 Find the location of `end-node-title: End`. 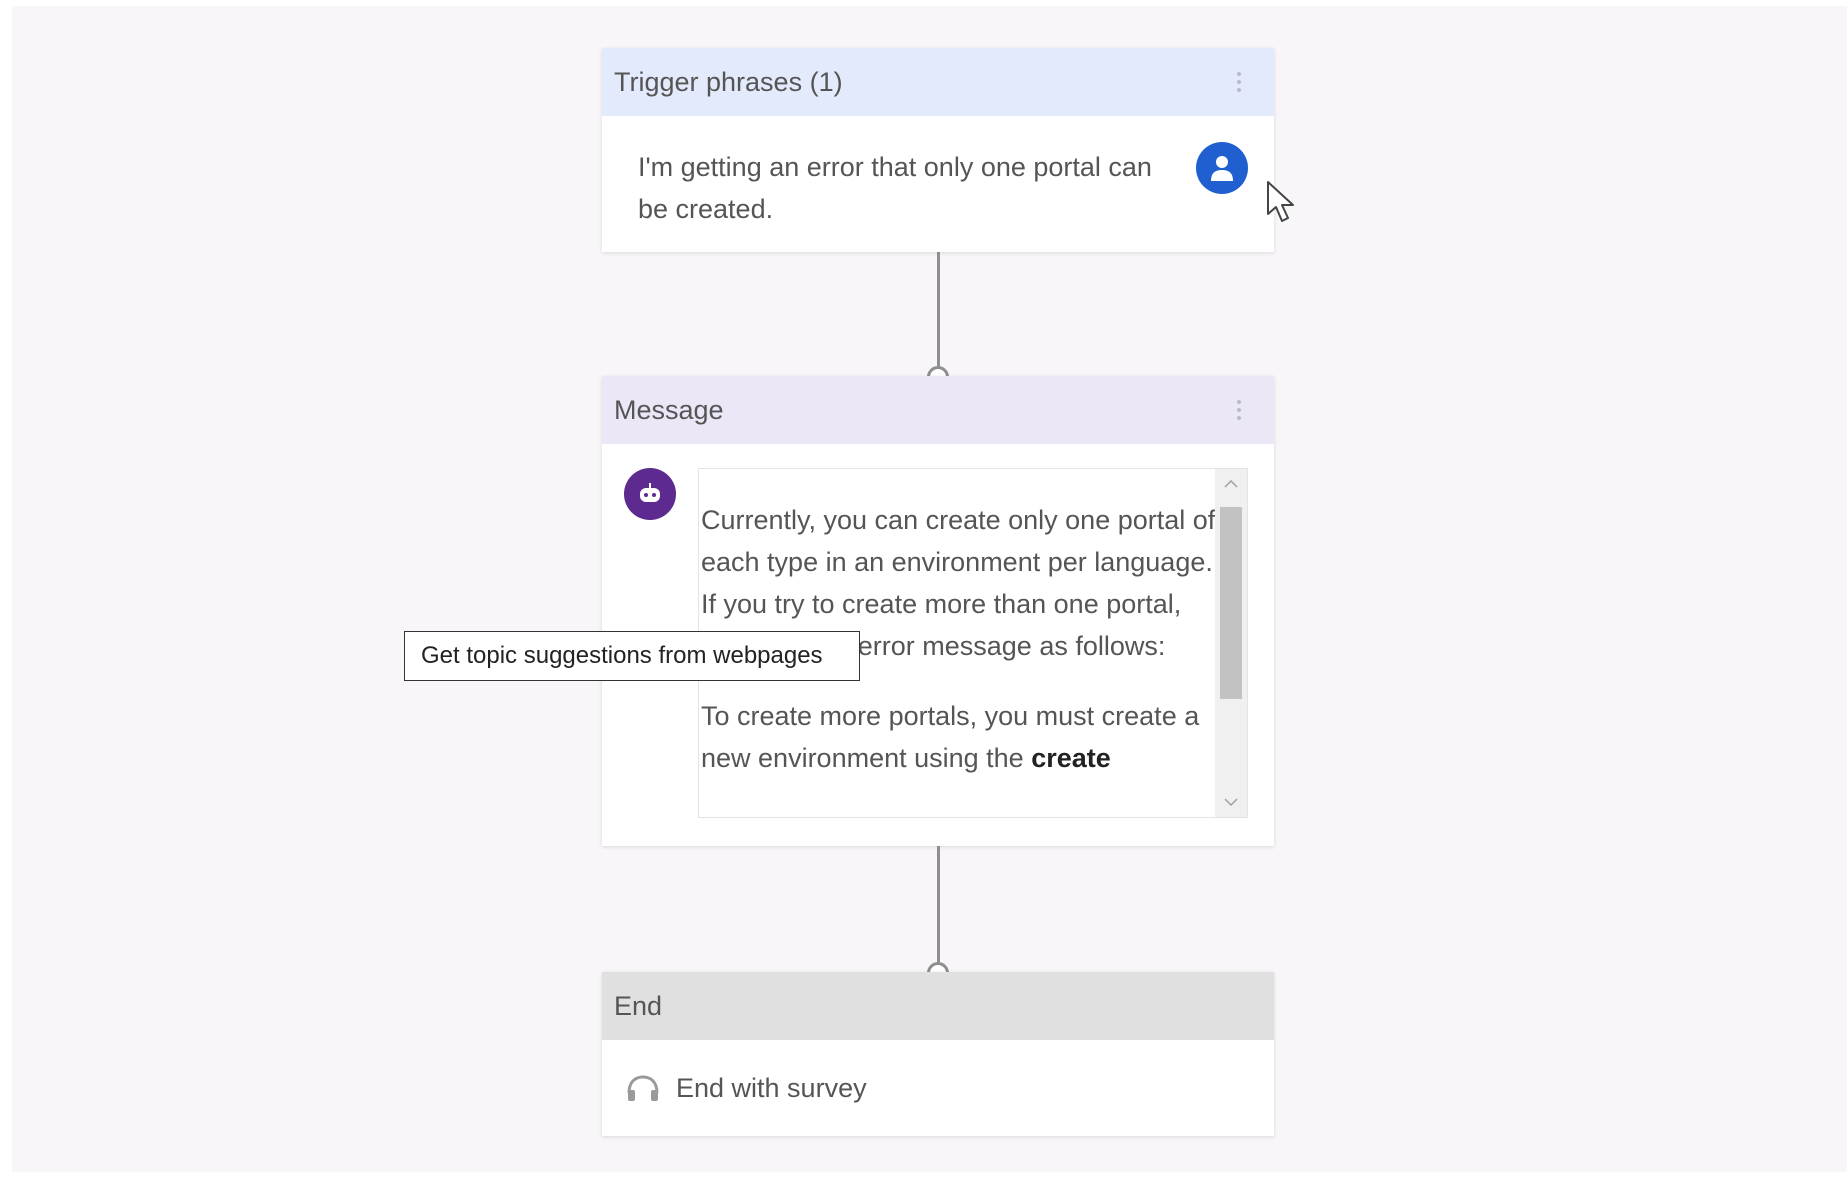

end-node-title: End is located at coordinates (638, 1005).